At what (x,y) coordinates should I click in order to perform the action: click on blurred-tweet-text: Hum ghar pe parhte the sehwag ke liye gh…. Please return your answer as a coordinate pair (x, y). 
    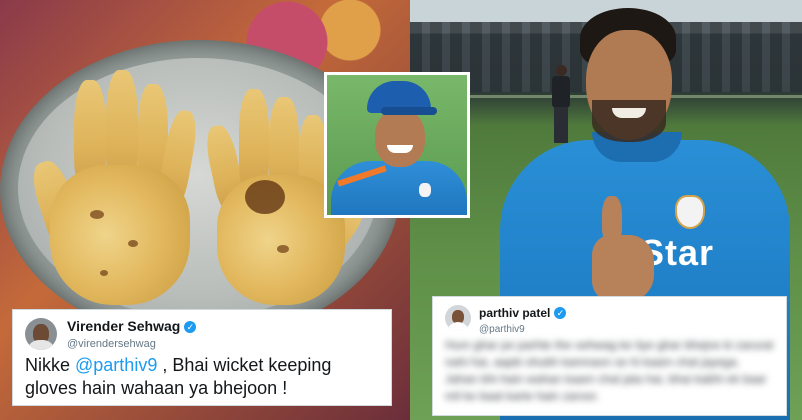
    Looking at the image, I should click on (609, 370).